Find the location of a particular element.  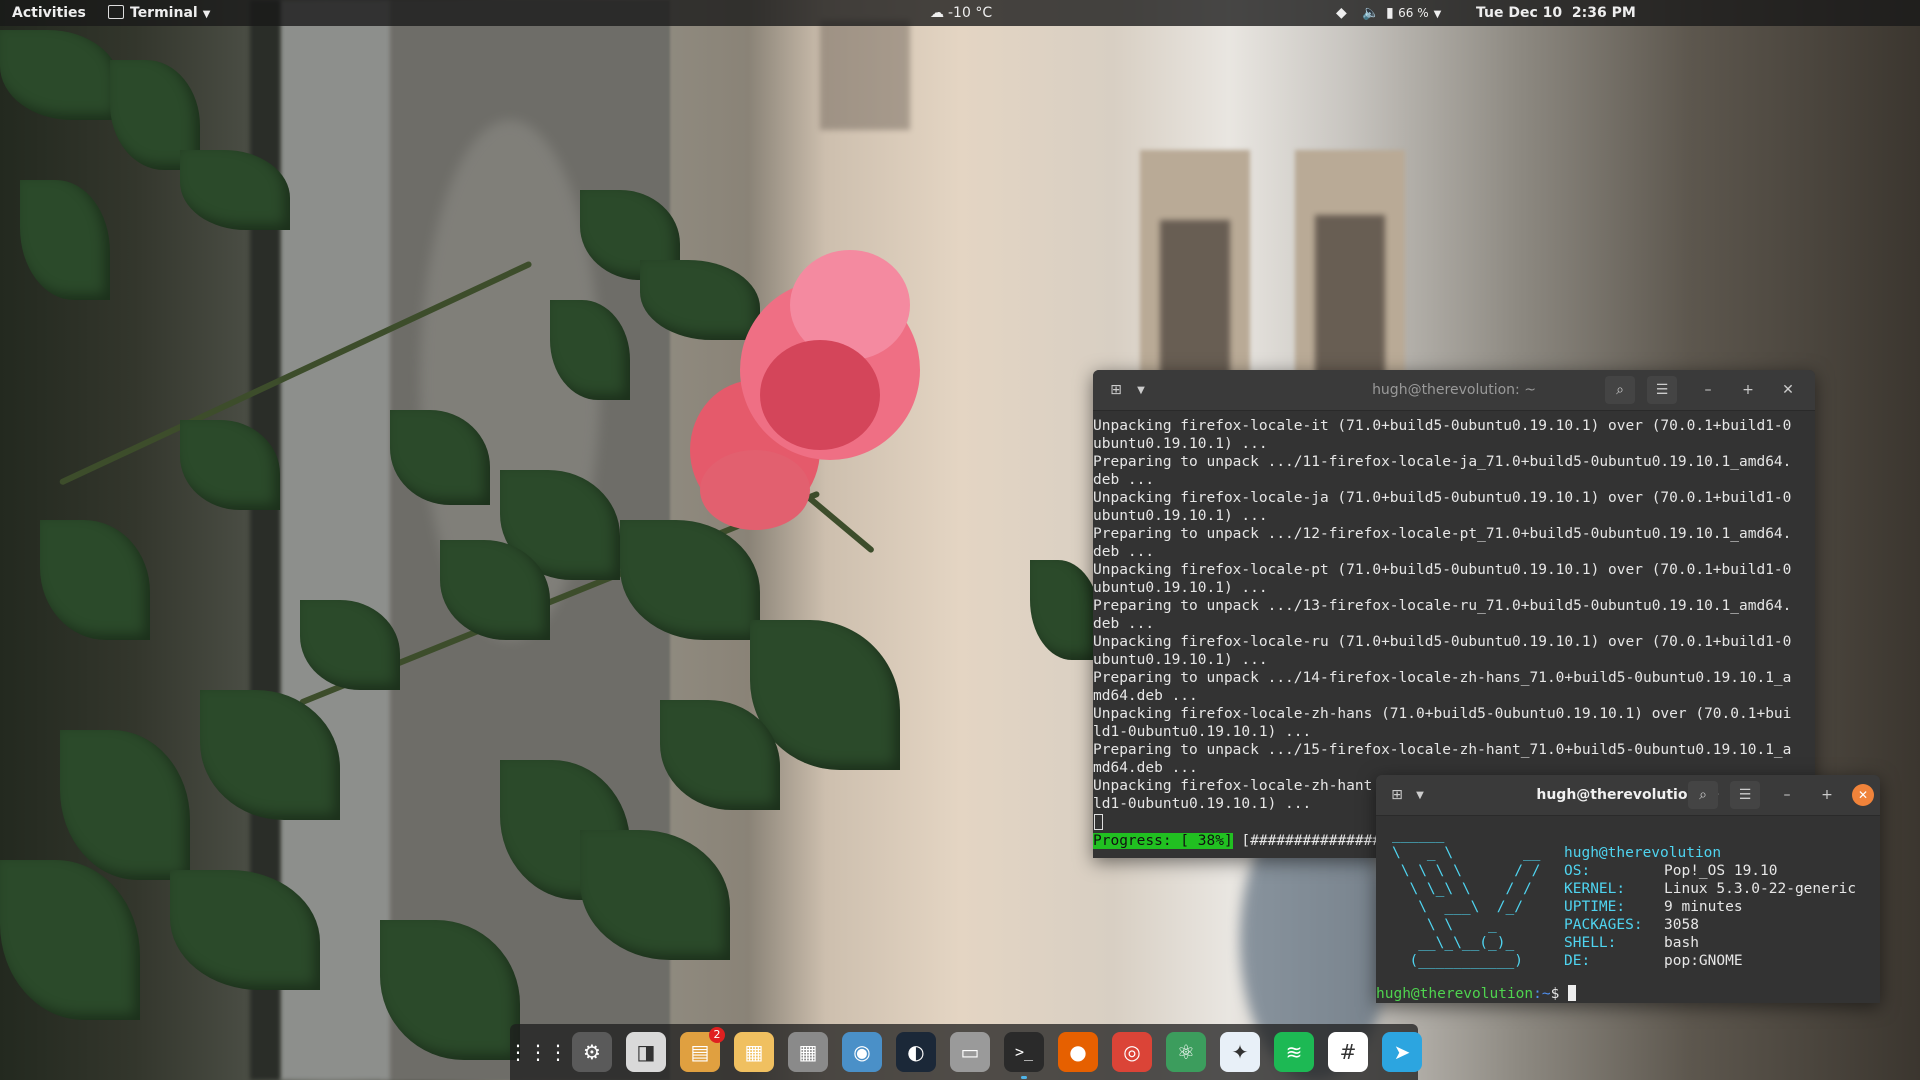

info-value: 3058 is located at coordinates (1681, 925).